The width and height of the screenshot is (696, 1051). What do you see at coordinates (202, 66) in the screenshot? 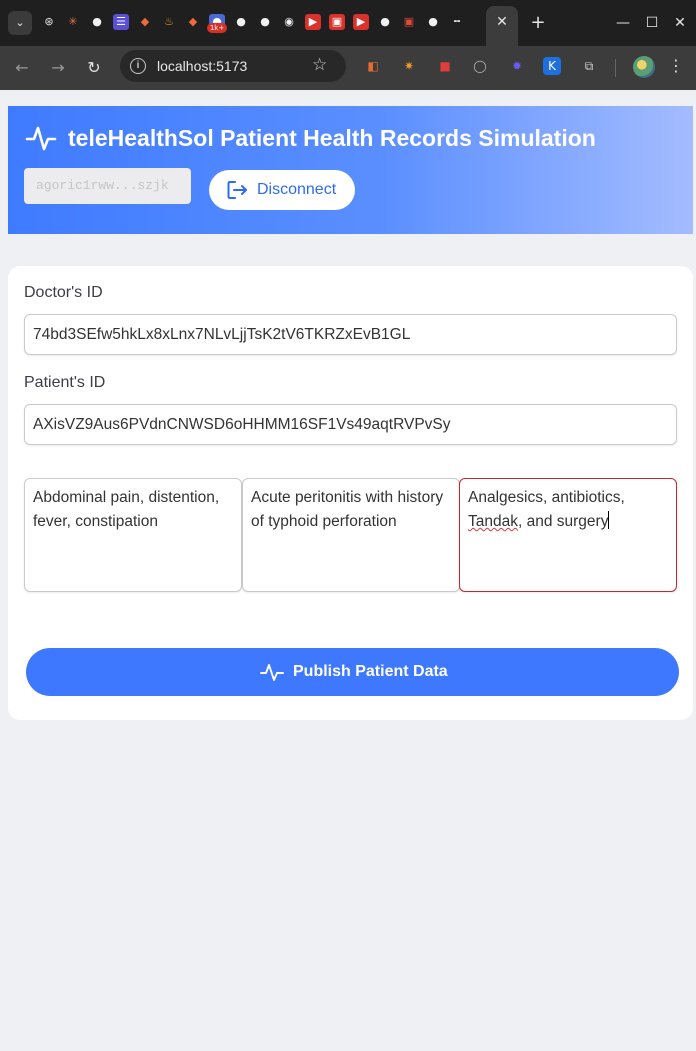
I see `url-text: localhost:5173` at bounding box center [202, 66].